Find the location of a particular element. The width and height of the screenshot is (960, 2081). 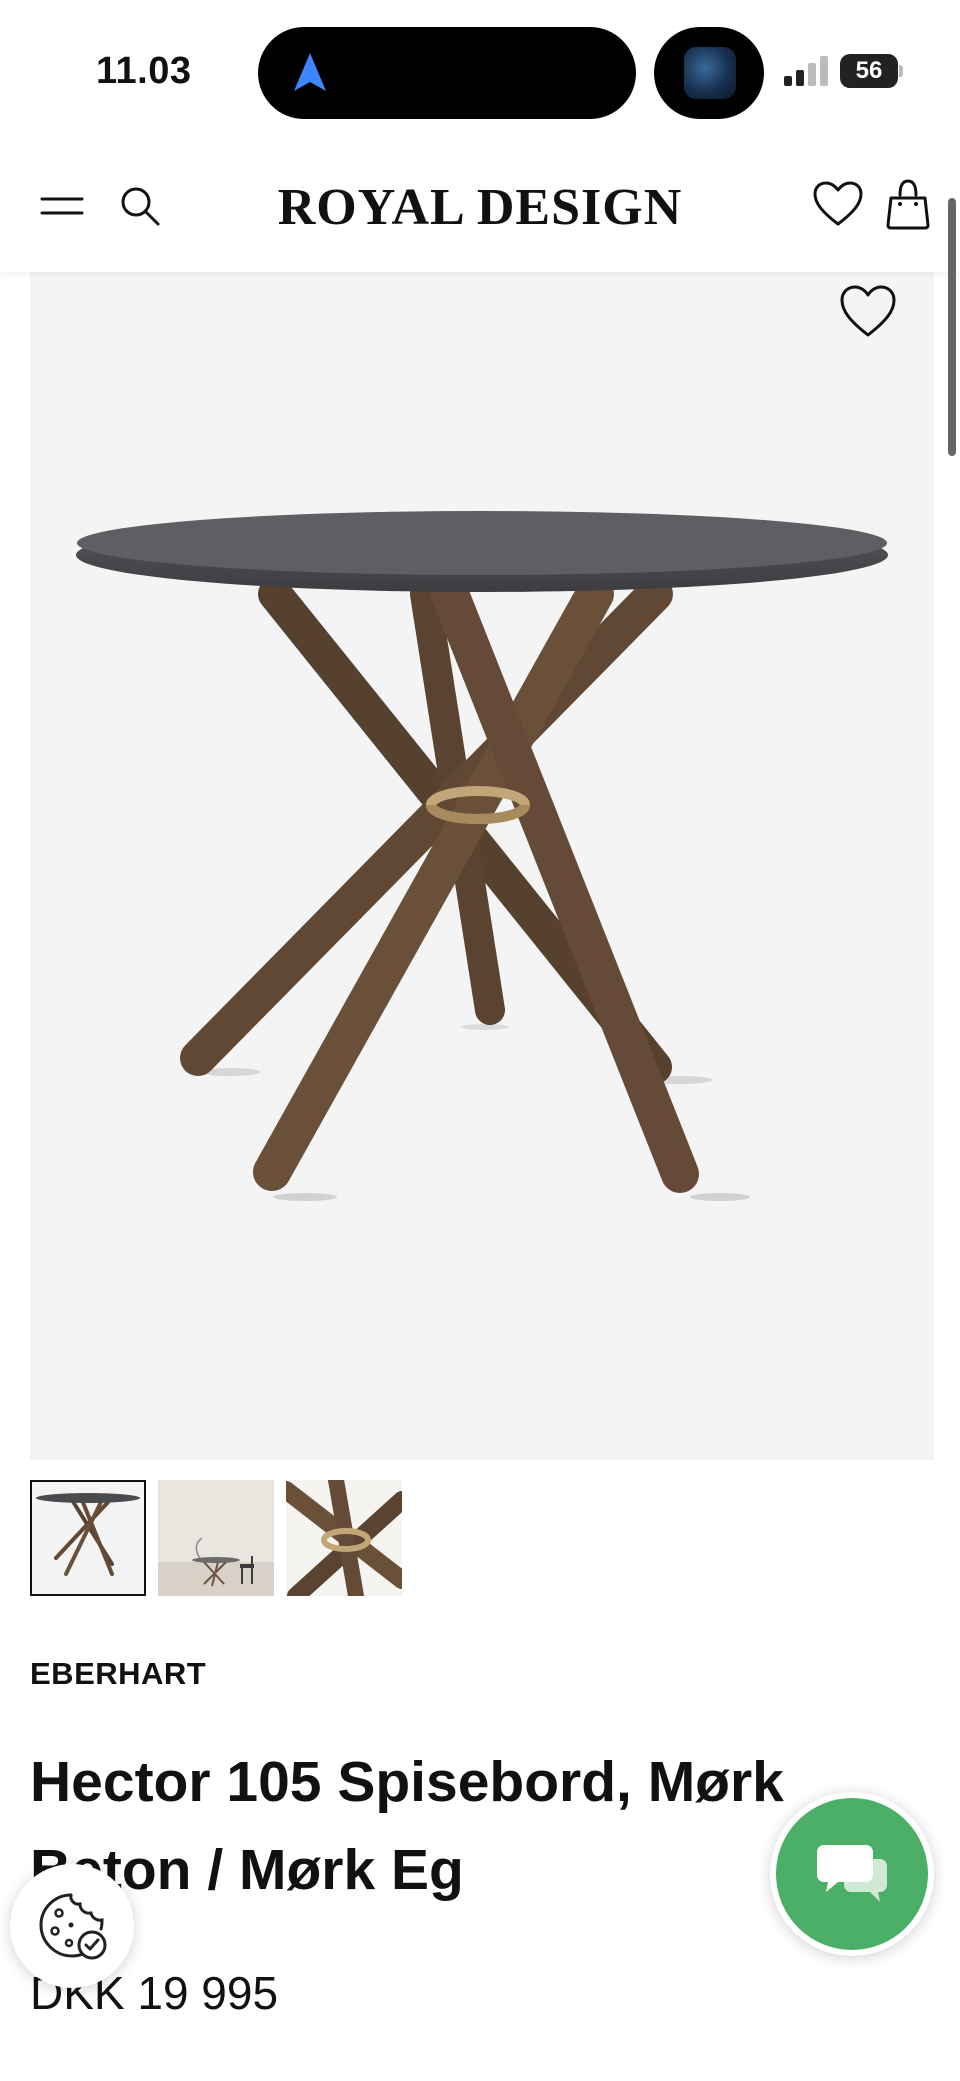

add-to-wishlist-button is located at coordinates (878, 320).